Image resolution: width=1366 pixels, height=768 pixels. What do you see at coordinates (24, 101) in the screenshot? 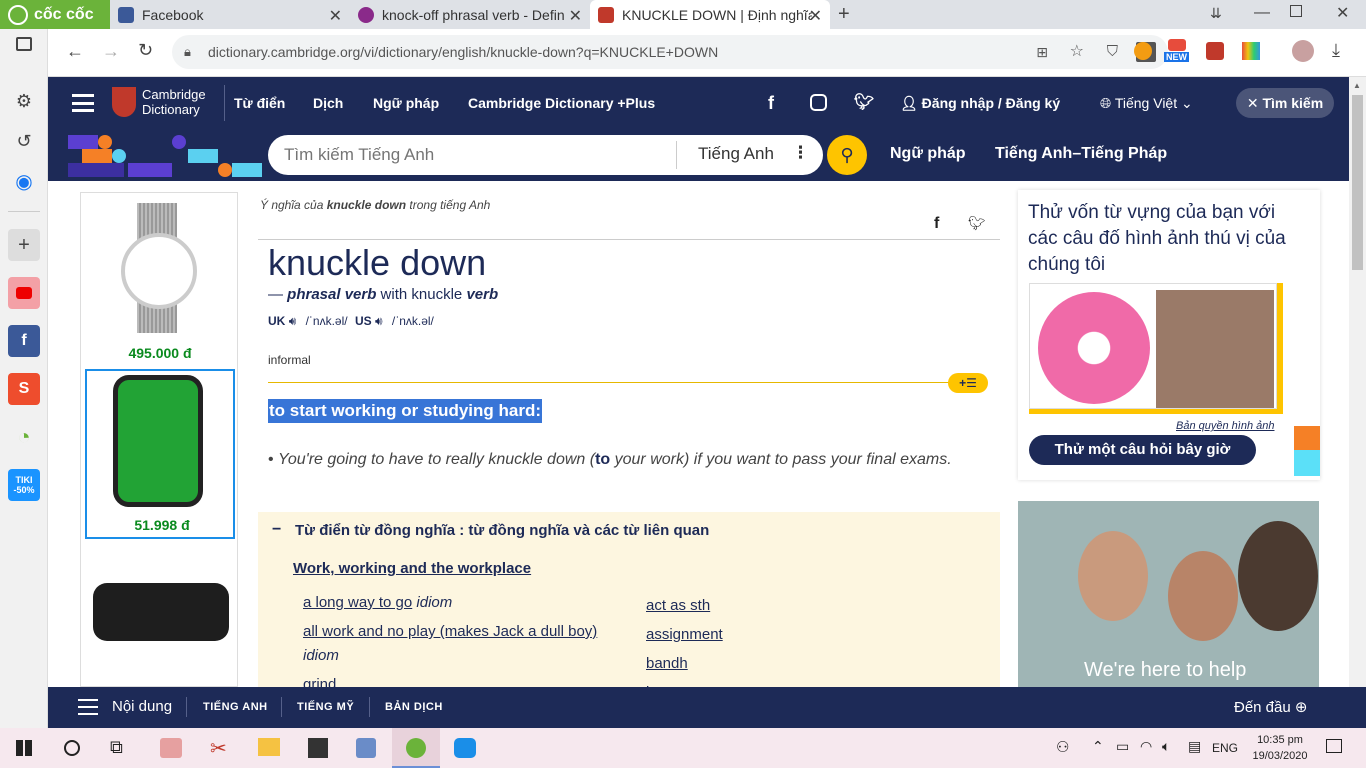
I see `settings-gear-icon: ⚙` at bounding box center [24, 101].